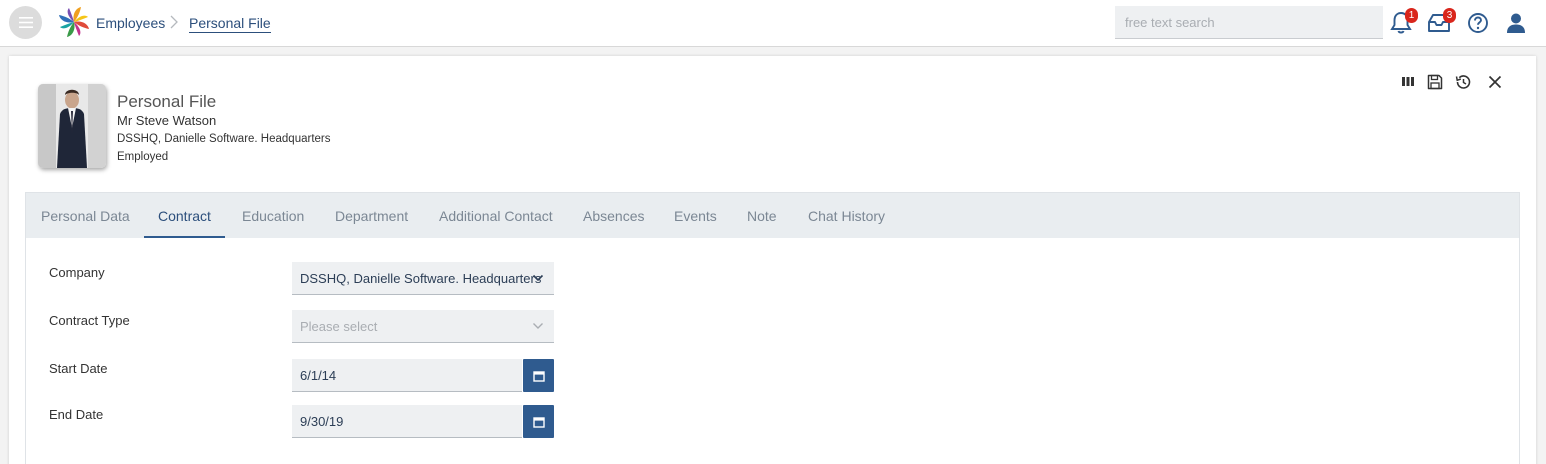 The width and height of the screenshot is (1546, 464). I want to click on end-date-value: 9/30/19, so click(322, 421).